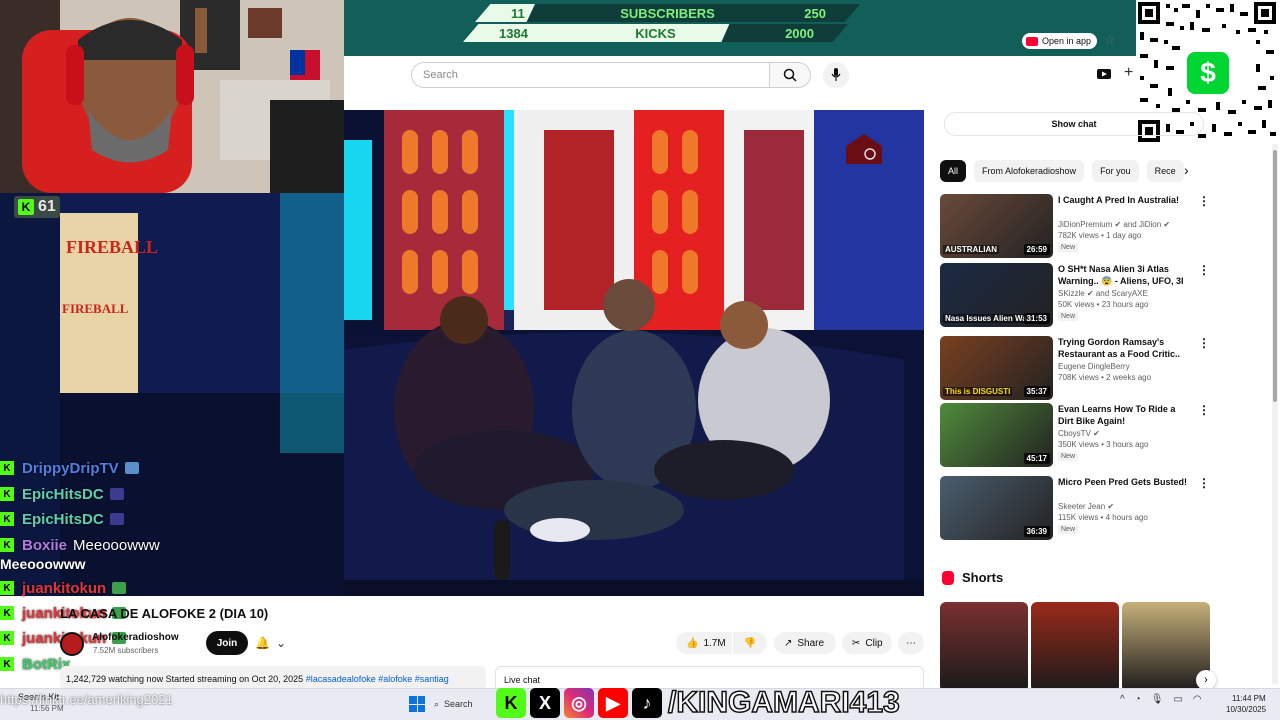  Describe the element at coordinates (1079, 433) in the screenshot. I see `recommendation-channel: CboysTV ✔` at that location.